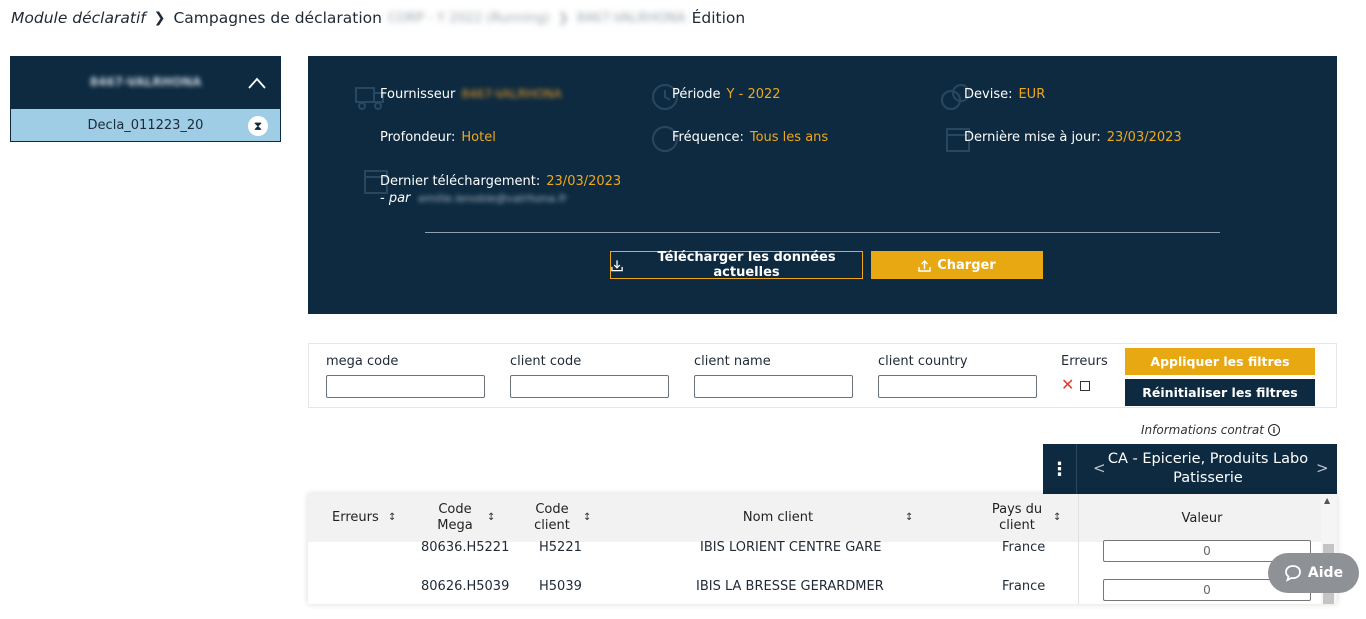 This screenshot has width=1366, height=619. I want to click on reset-filters-button: Réinitialiser les filtres, so click(1220, 392).